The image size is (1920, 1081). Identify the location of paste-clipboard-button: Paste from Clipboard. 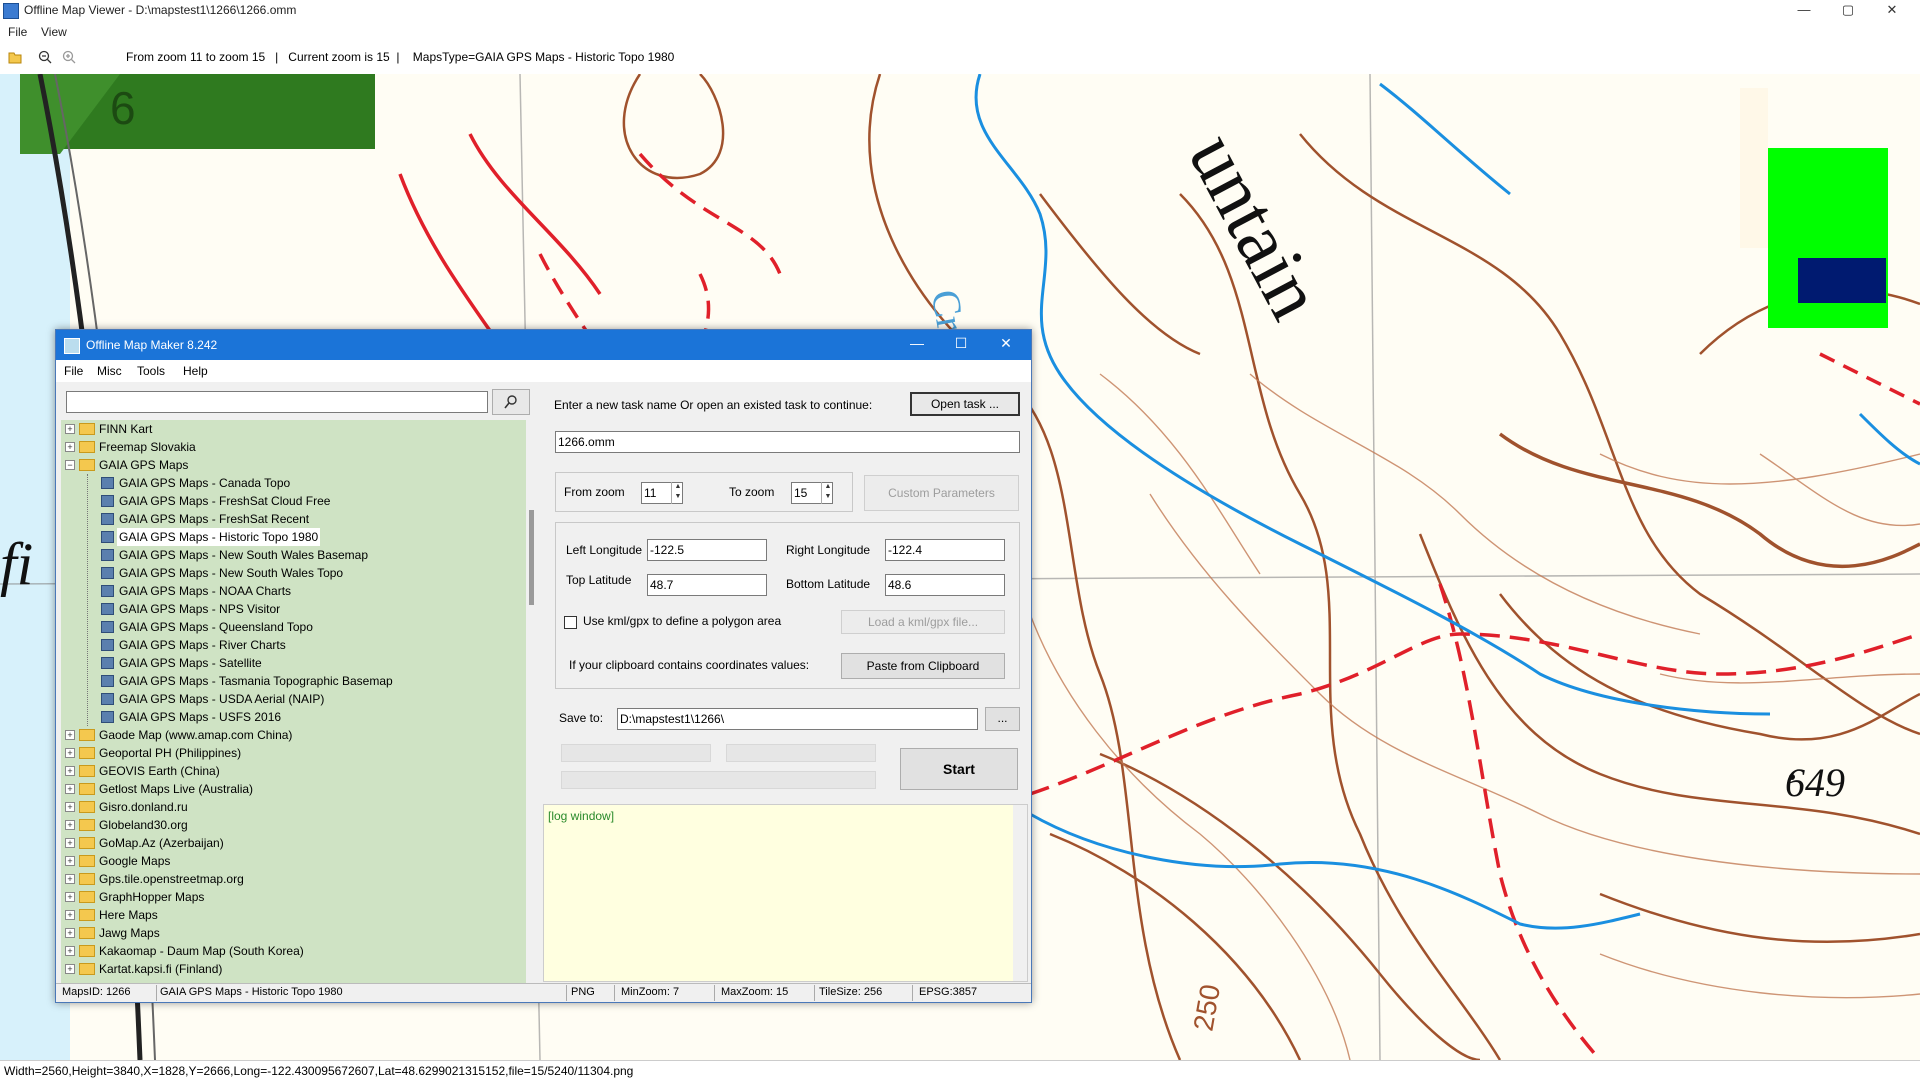
(923, 666).